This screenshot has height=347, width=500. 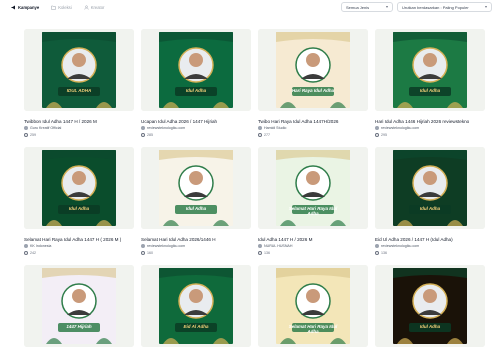 I want to click on sort-select: Urutkan berdasarkan : Paling Populer, so click(x=444, y=7).